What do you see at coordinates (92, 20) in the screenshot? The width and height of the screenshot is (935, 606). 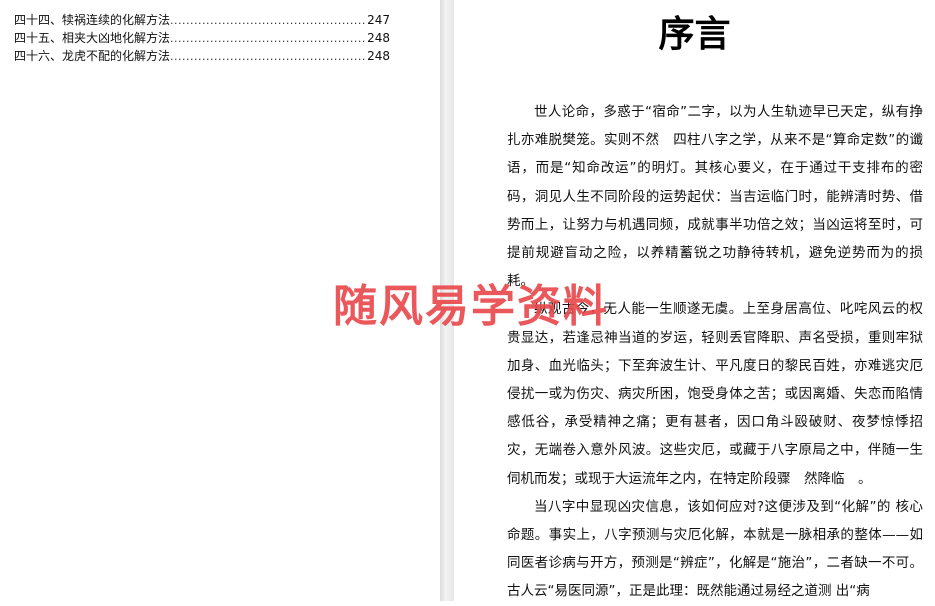 I see `toc-entry-title: 四十四、犊祸连续的化解方法` at bounding box center [92, 20].